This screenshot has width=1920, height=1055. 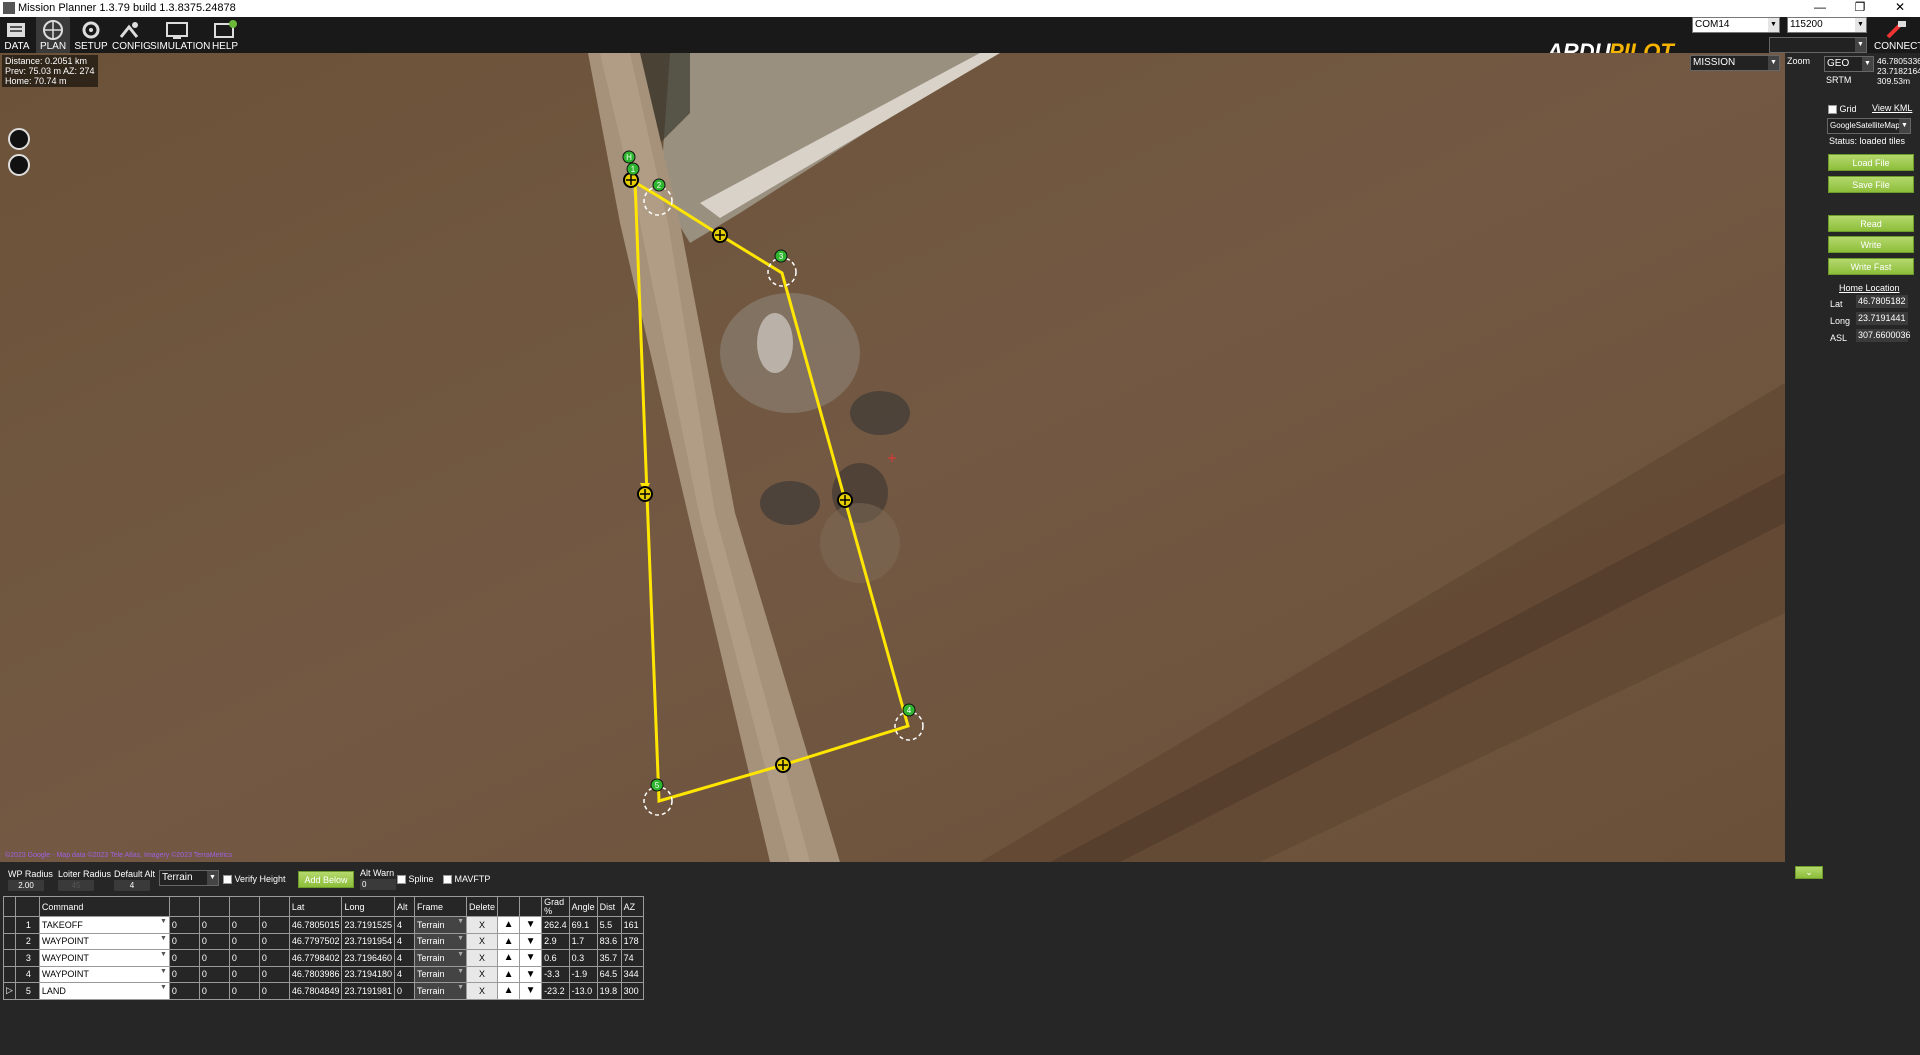 I want to click on home-location-link: Home Location, so click(x=1869, y=288).